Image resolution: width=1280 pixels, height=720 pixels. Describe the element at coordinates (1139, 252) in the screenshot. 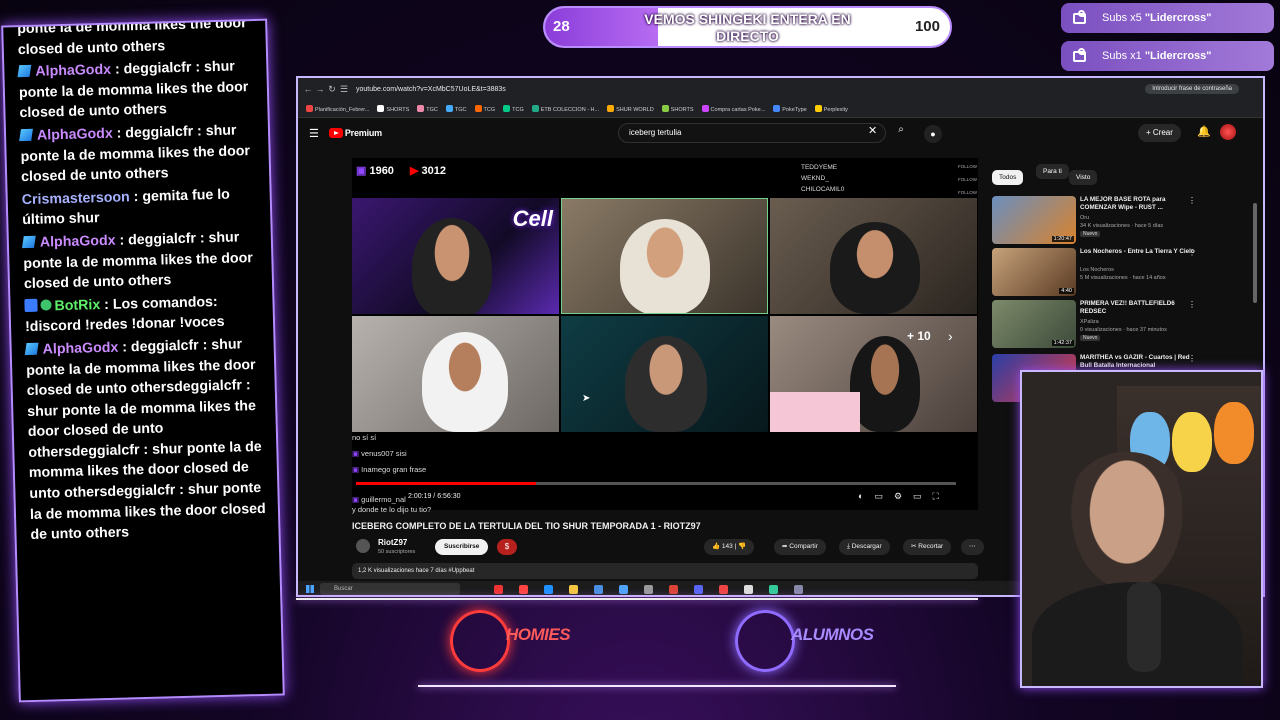

I see `recommendation-title: Los Nocheros - Entre La Tierra Y Cielo` at that location.